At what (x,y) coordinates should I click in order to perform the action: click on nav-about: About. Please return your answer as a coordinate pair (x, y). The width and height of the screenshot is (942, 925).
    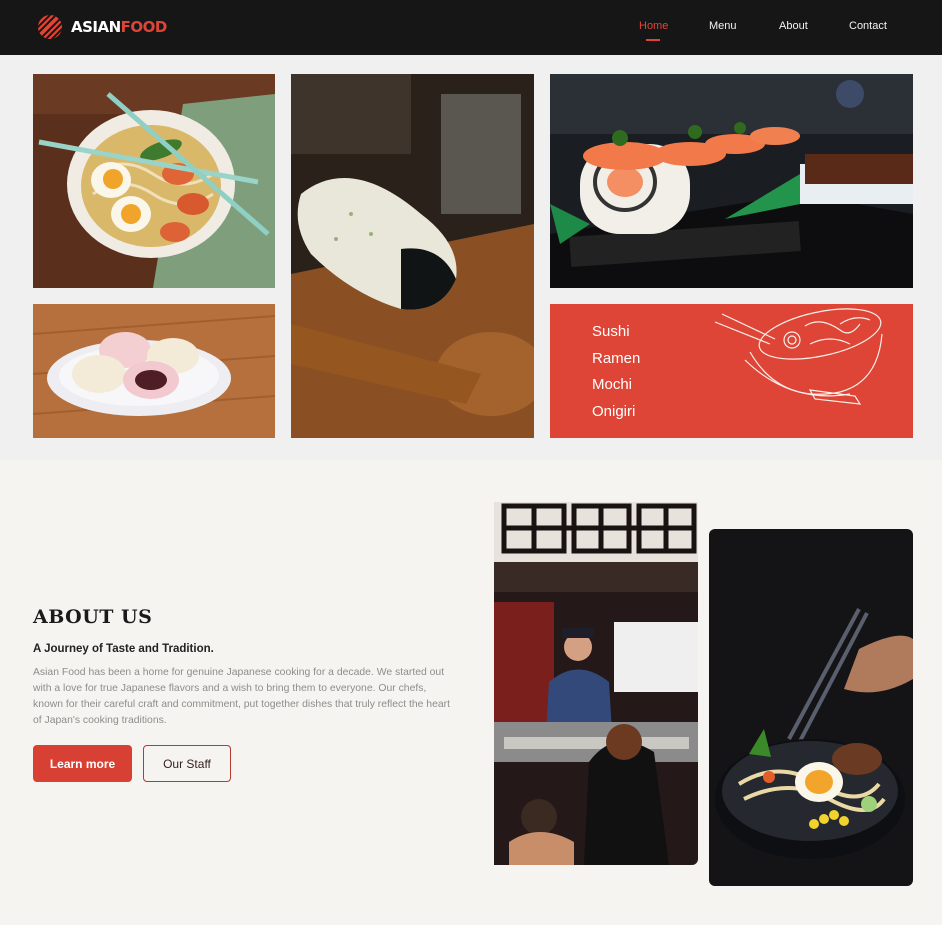
    Looking at the image, I should click on (793, 26).